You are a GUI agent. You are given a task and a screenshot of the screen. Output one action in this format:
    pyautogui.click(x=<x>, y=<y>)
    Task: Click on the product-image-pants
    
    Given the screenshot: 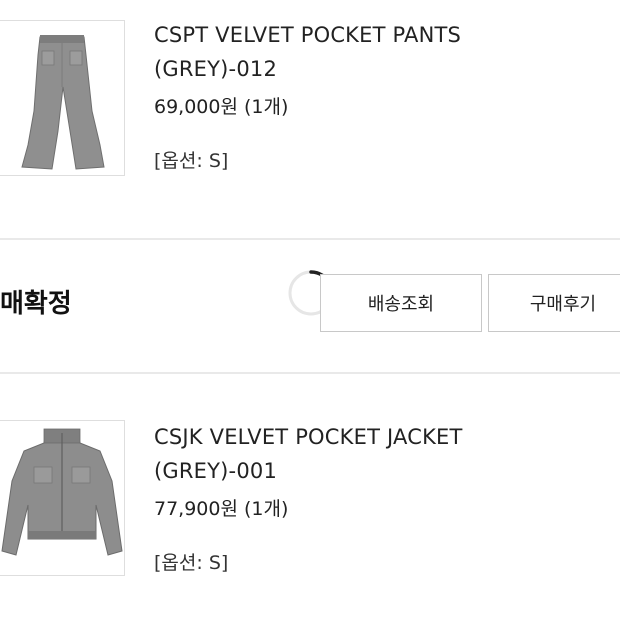 What is the action you would take?
    pyautogui.click(x=62, y=98)
    